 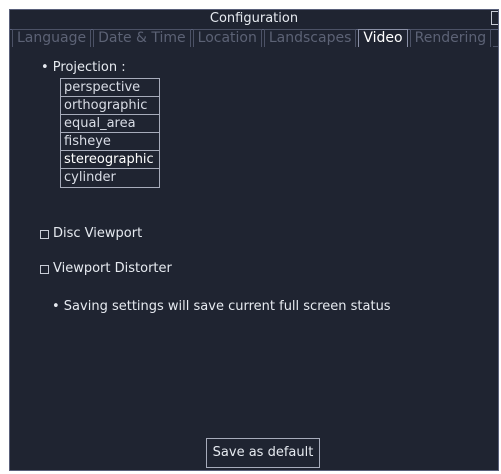 I want to click on projection-option-cylinder: cylinder, so click(x=110, y=178).